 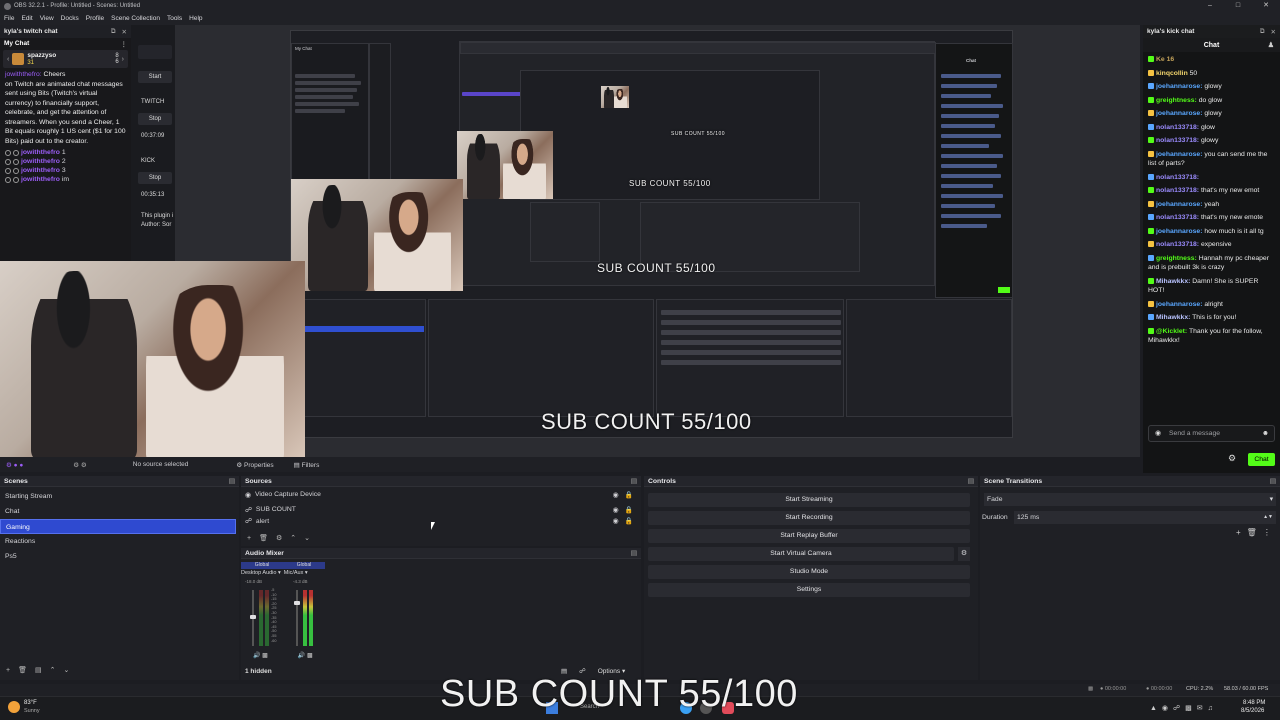 What do you see at coordinates (155, 52) in the screenshot?
I see `blank-field` at bounding box center [155, 52].